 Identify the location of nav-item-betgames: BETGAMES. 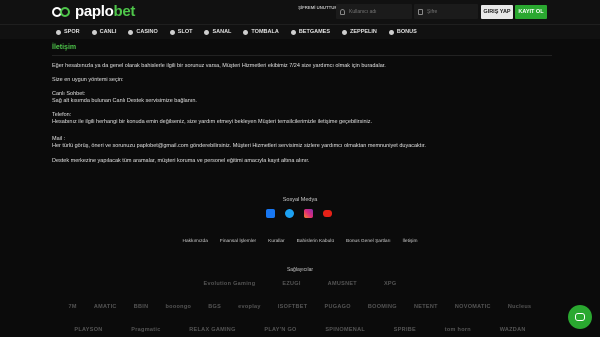
(310, 32).